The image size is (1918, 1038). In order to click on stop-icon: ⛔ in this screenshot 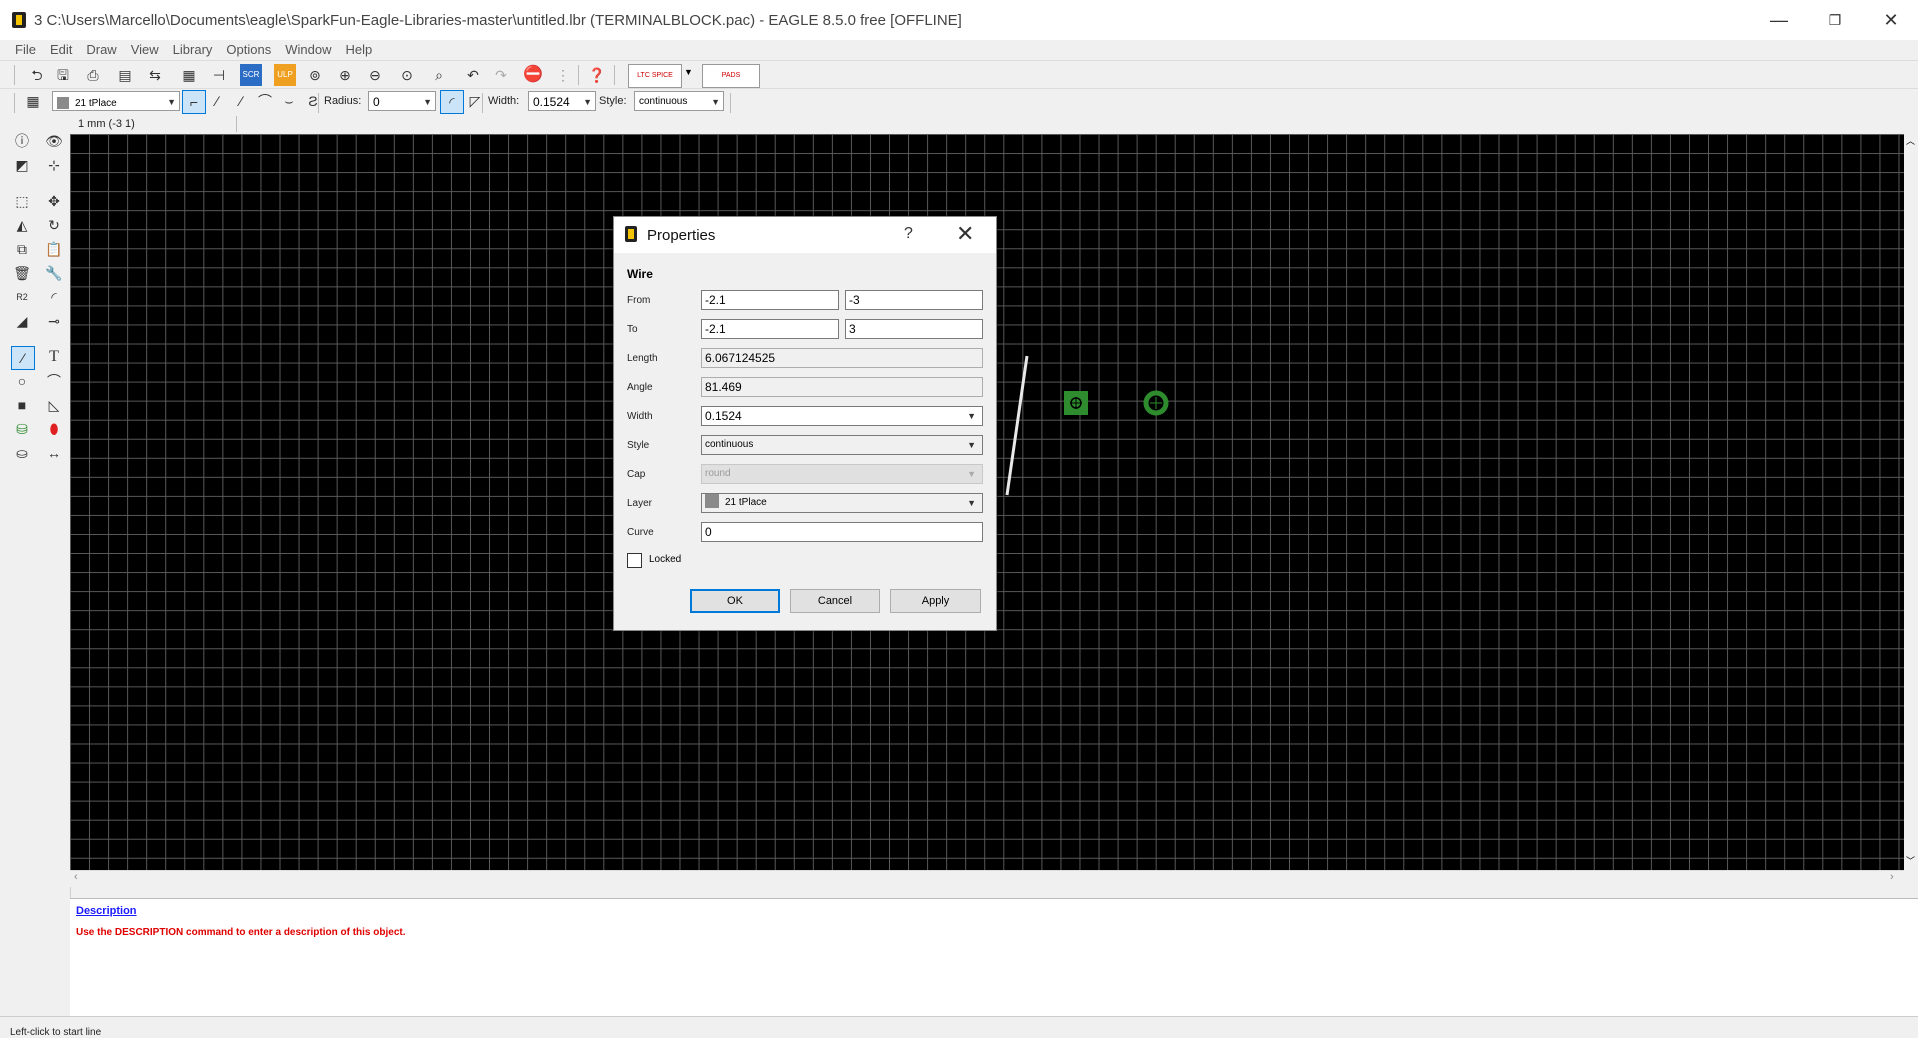, I will do `click(533, 75)`.